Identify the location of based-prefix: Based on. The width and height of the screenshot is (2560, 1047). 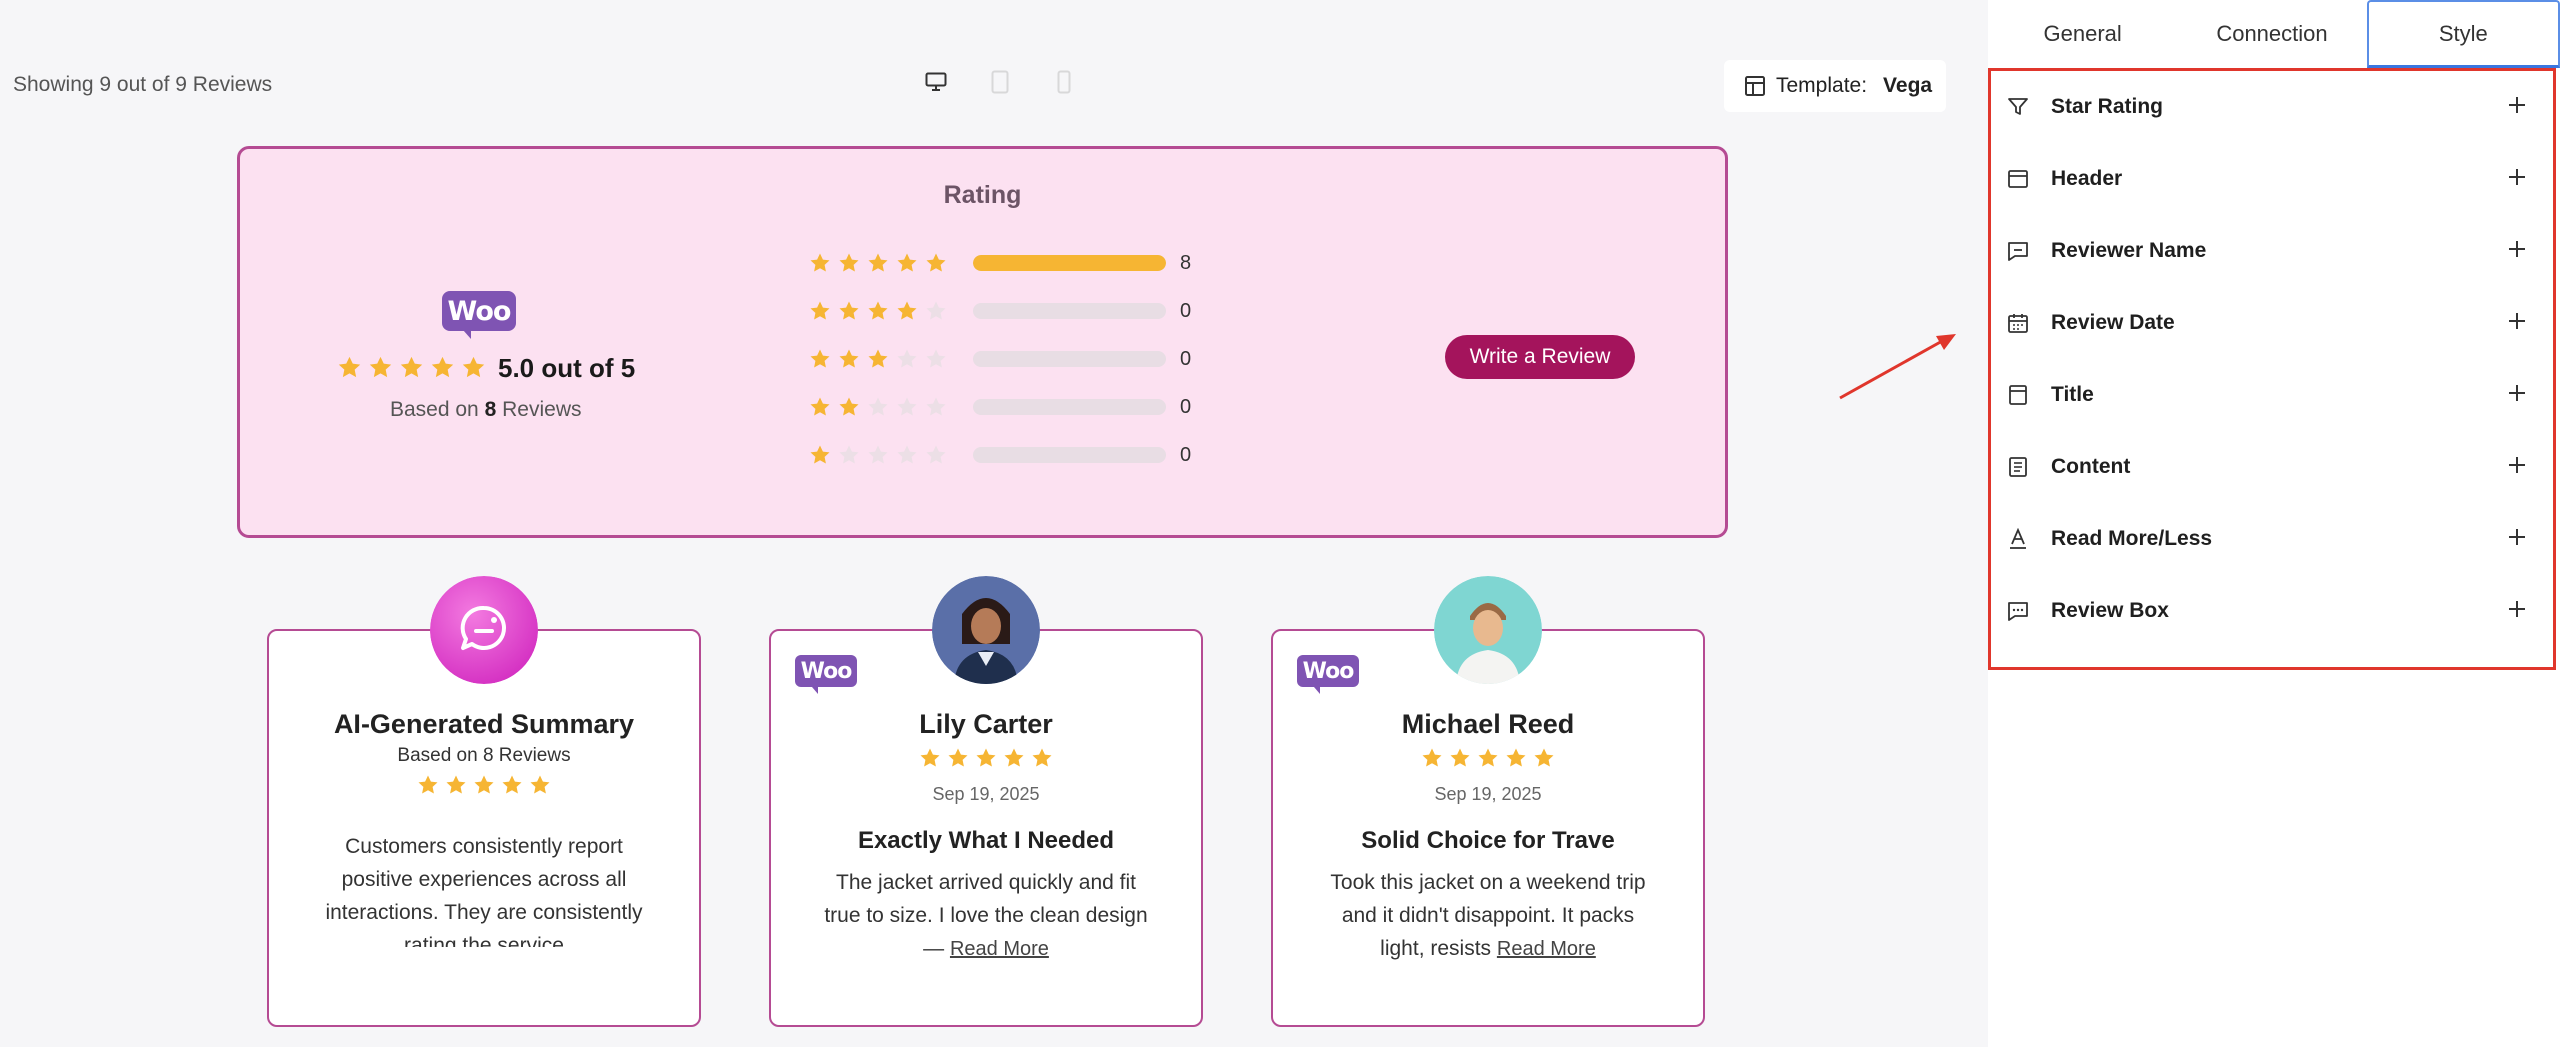
(434, 409).